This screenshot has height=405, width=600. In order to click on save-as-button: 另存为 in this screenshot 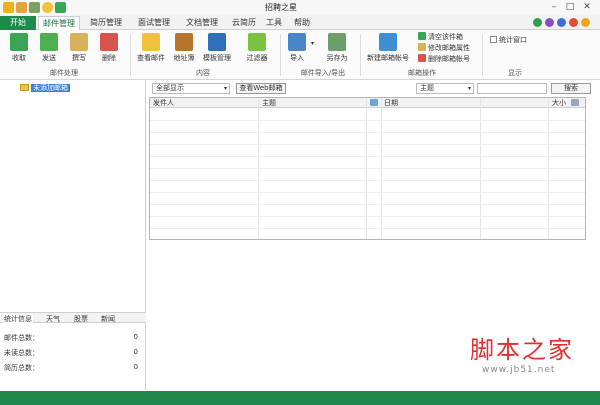, I will do `click(337, 48)`.